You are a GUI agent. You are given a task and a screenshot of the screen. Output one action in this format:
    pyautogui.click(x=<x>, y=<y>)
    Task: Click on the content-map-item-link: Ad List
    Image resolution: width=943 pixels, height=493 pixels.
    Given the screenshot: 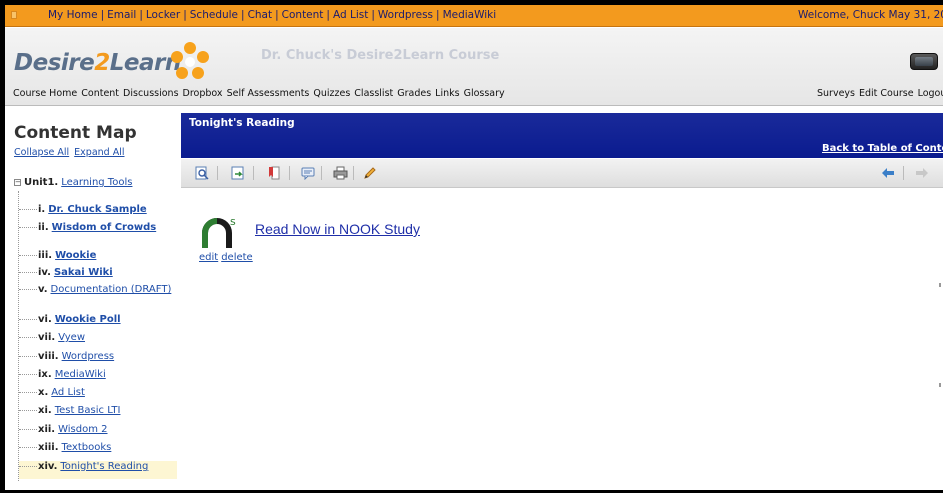 What is the action you would take?
    pyautogui.click(x=68, y=392)
    